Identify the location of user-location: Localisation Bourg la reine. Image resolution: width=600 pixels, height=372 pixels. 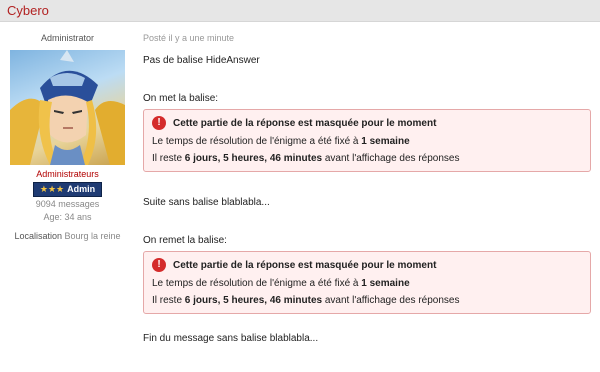
(67, 236).